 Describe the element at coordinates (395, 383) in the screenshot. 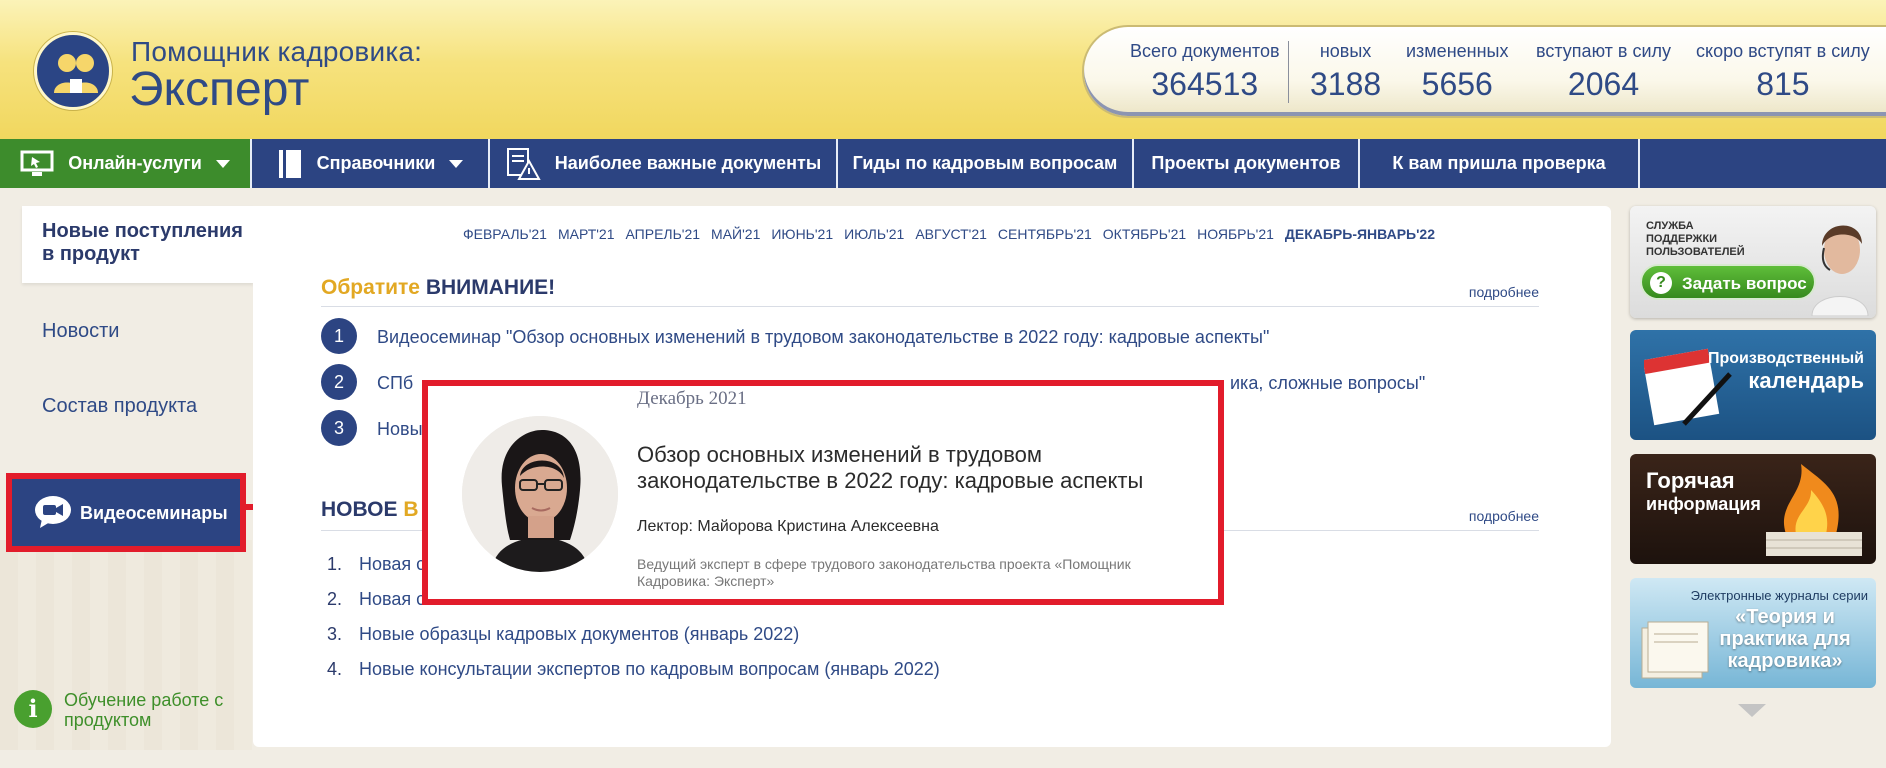

I see `attention-item: СПб` at that location.